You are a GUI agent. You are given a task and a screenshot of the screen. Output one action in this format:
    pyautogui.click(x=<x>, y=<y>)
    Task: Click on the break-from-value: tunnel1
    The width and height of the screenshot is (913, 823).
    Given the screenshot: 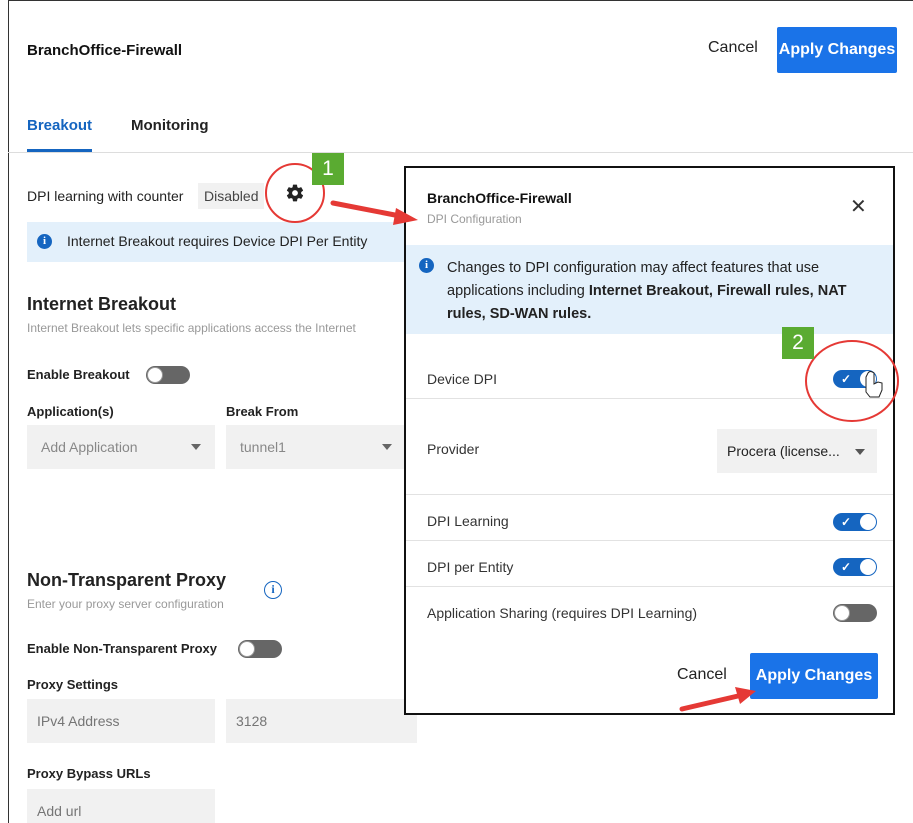 What is the action you would take?
    pyautogui.click(x=263, y=447)
    